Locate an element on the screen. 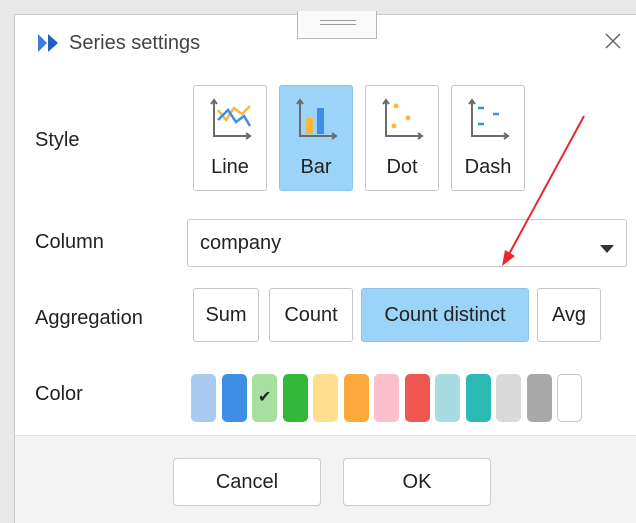 The width and height of the screenshot is (636, 523). style-option-label: Bar is located at coordinates (316, 167).